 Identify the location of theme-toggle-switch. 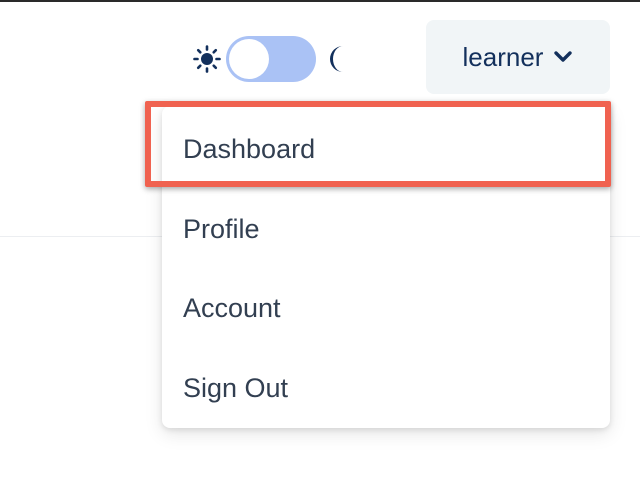
(271, 59).